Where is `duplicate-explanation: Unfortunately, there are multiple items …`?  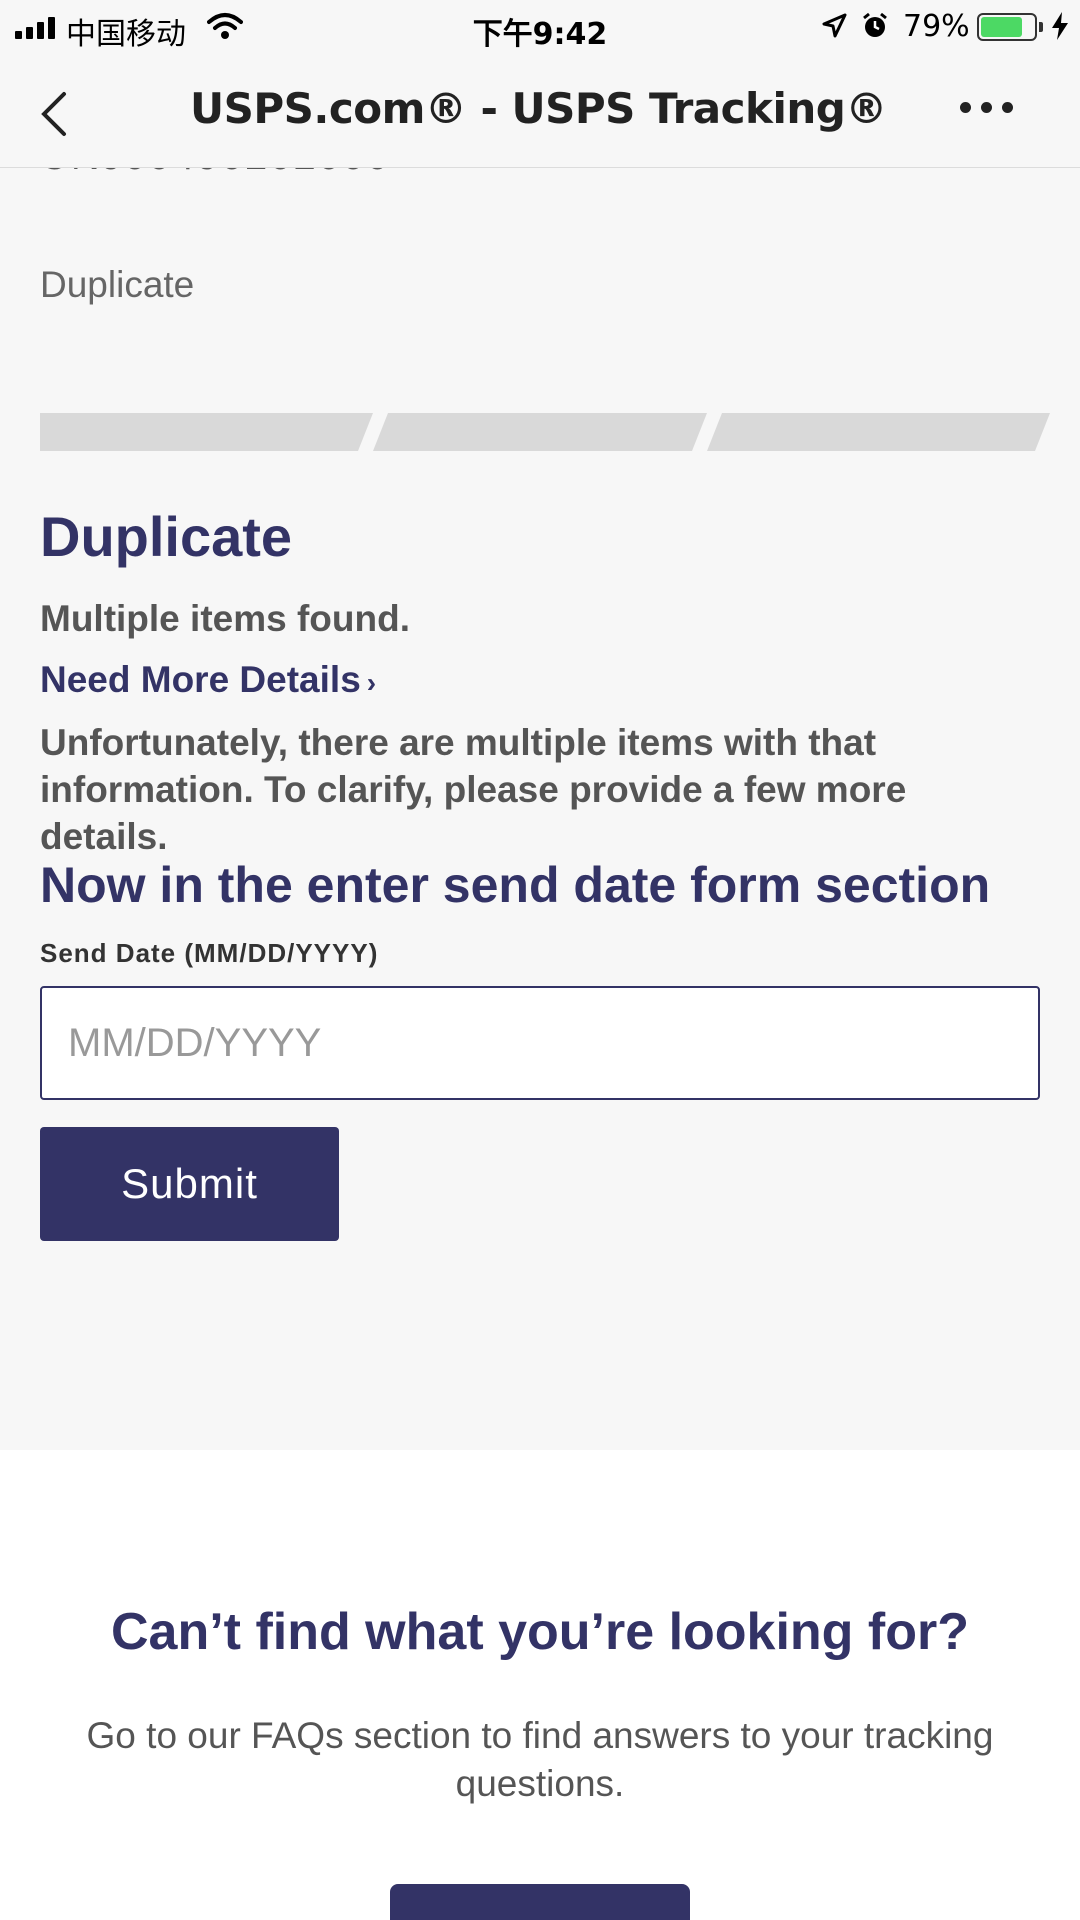 duplicate-explanation: Unfortunately, there are multiple items … is located at coordinates (473, 789).